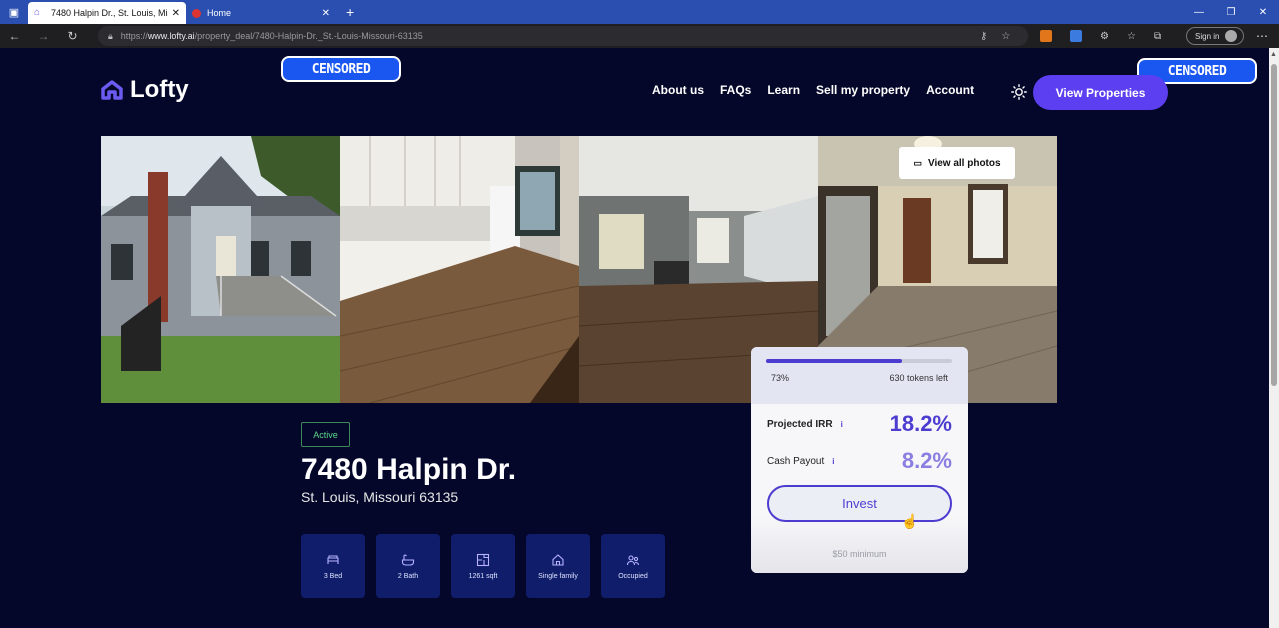 The image size is (1279, 628). What do you see at coordinates (834, 361) in the screenshot?
I see `progress-fill` at bounding box center [834, 361].